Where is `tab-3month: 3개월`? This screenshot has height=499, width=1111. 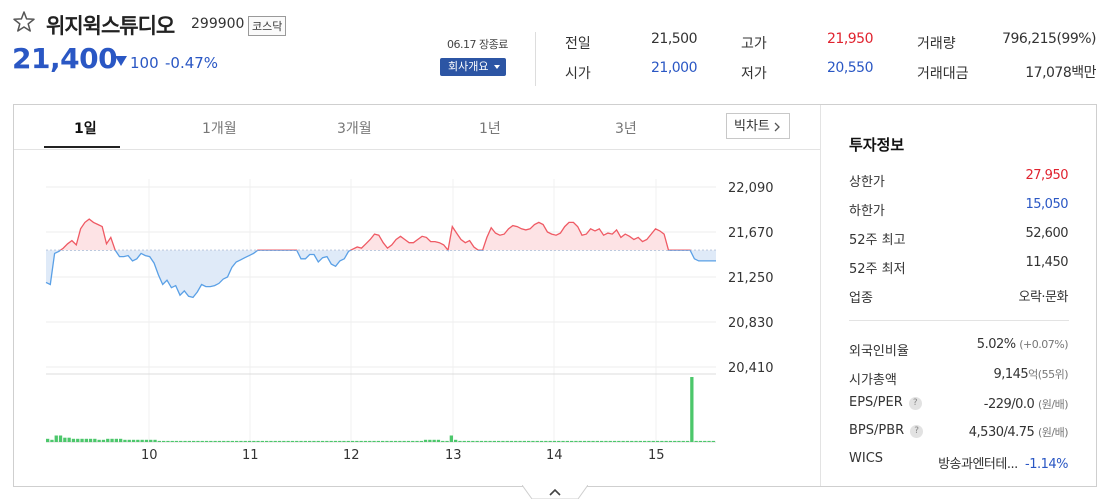
tab-3month: 3개월 is located at coordinates (354, 128).